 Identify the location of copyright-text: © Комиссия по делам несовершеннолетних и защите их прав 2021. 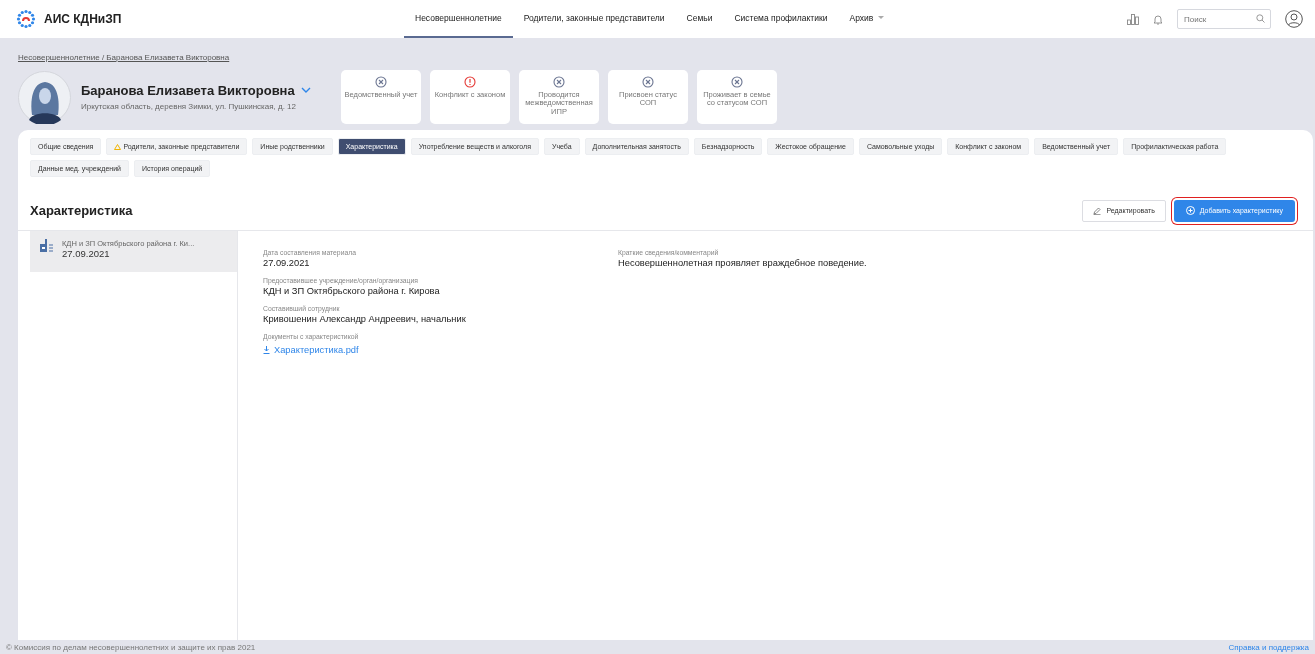
(131, 647).